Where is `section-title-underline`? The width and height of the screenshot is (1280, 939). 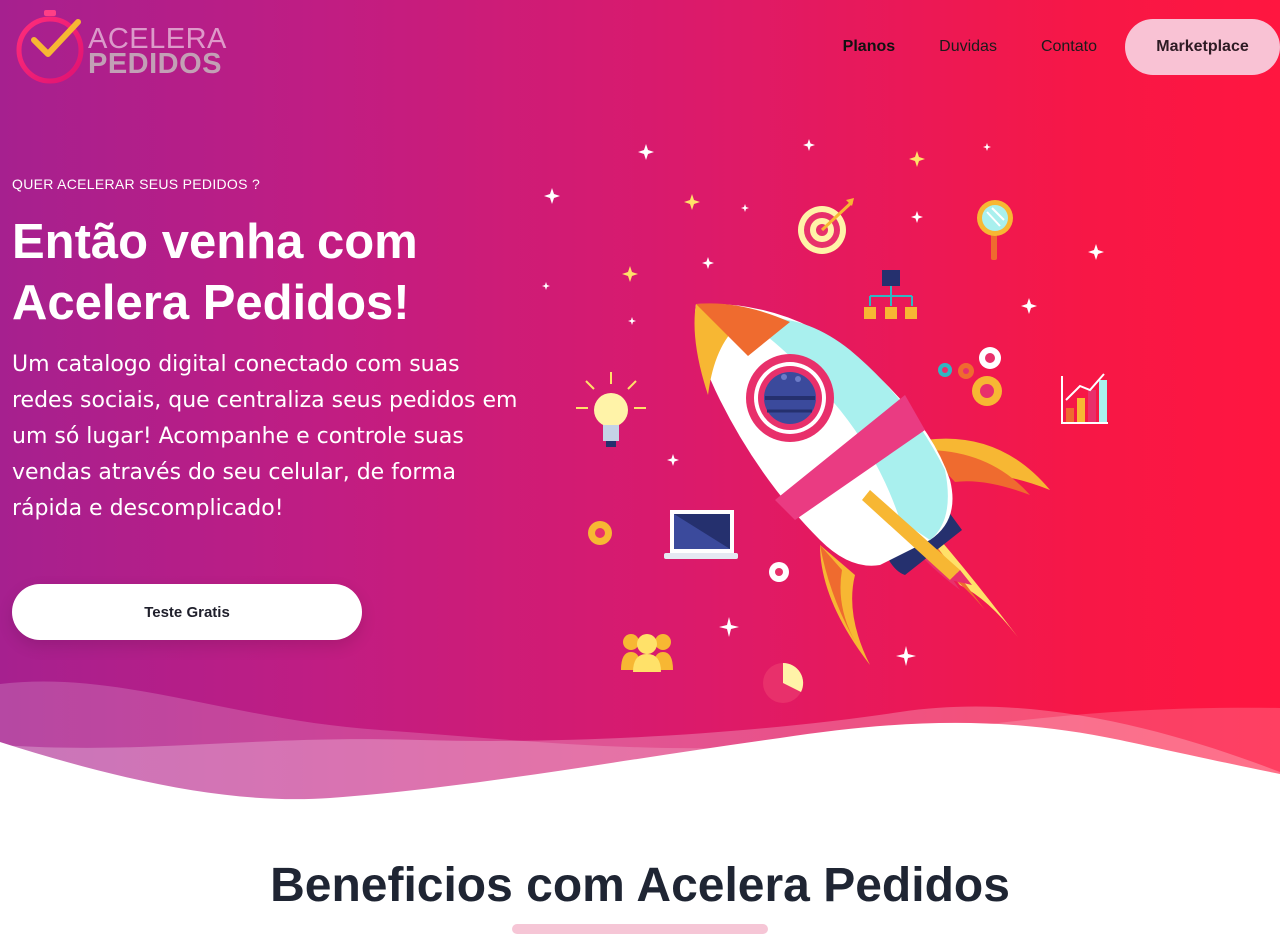
section-title-underline is located at coordinates (640, 929).